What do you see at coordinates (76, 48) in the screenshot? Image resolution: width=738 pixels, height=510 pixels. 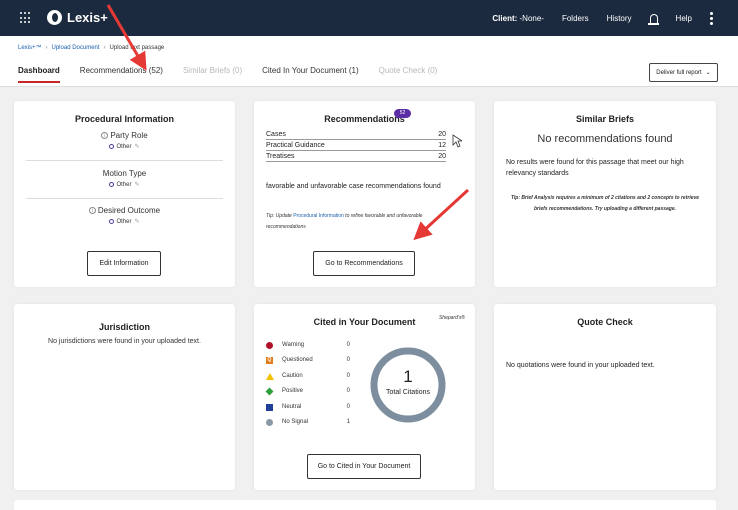 I see `breadcrumb-upload-document: Upload Document` at bounding box center [76, 48].